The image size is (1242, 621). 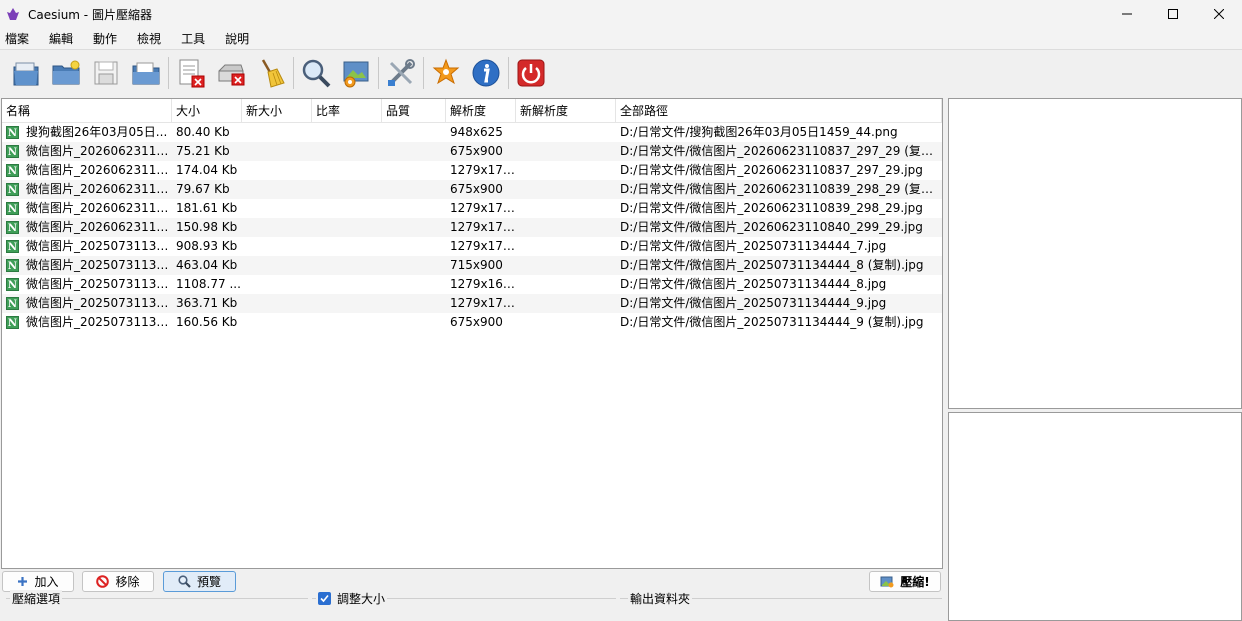 I want to click on close-icon, so click(x=1219, y=14).